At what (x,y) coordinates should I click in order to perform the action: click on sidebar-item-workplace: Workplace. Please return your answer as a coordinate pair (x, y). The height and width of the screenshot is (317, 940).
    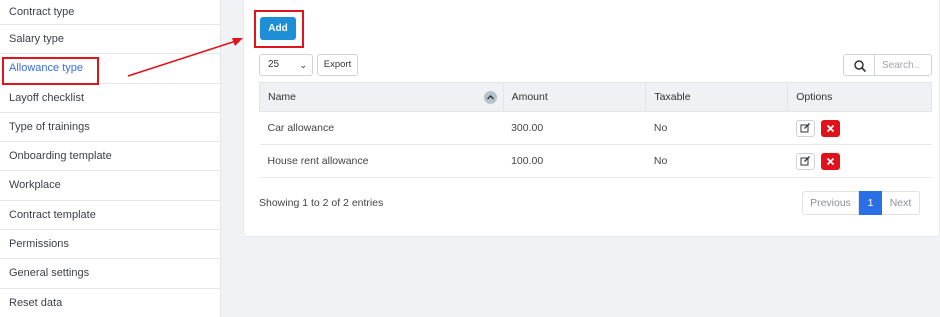
    Looking at the image, I should click on (110, 186).